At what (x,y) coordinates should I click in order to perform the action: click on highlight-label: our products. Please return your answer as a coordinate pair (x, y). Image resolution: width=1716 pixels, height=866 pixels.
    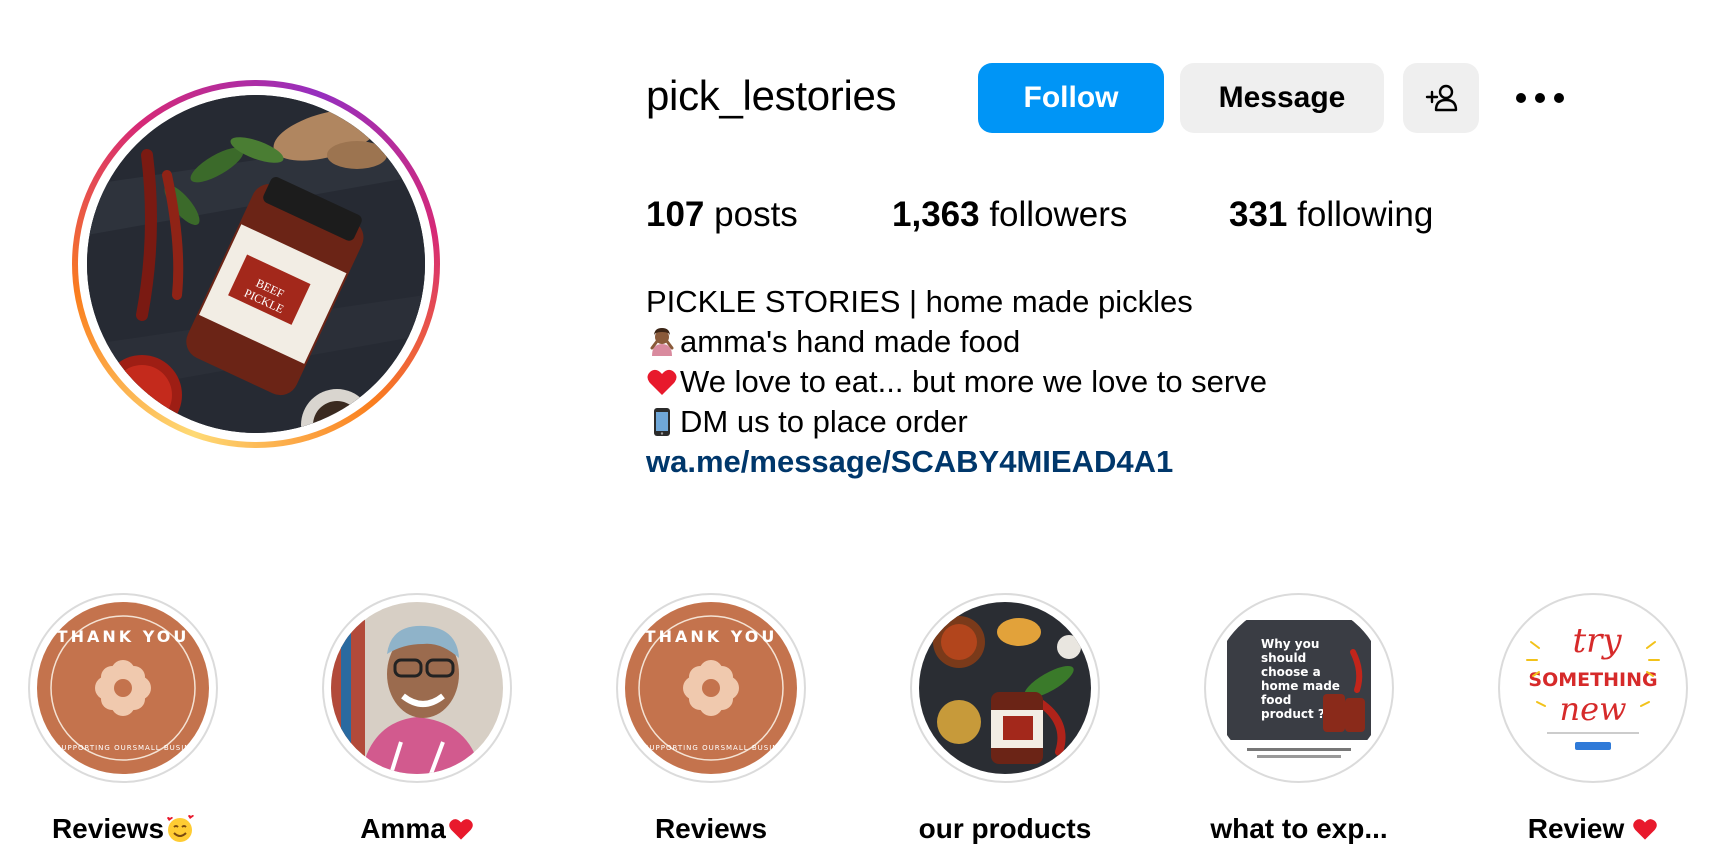
    Looking at the image, I should click on (1005, 828).